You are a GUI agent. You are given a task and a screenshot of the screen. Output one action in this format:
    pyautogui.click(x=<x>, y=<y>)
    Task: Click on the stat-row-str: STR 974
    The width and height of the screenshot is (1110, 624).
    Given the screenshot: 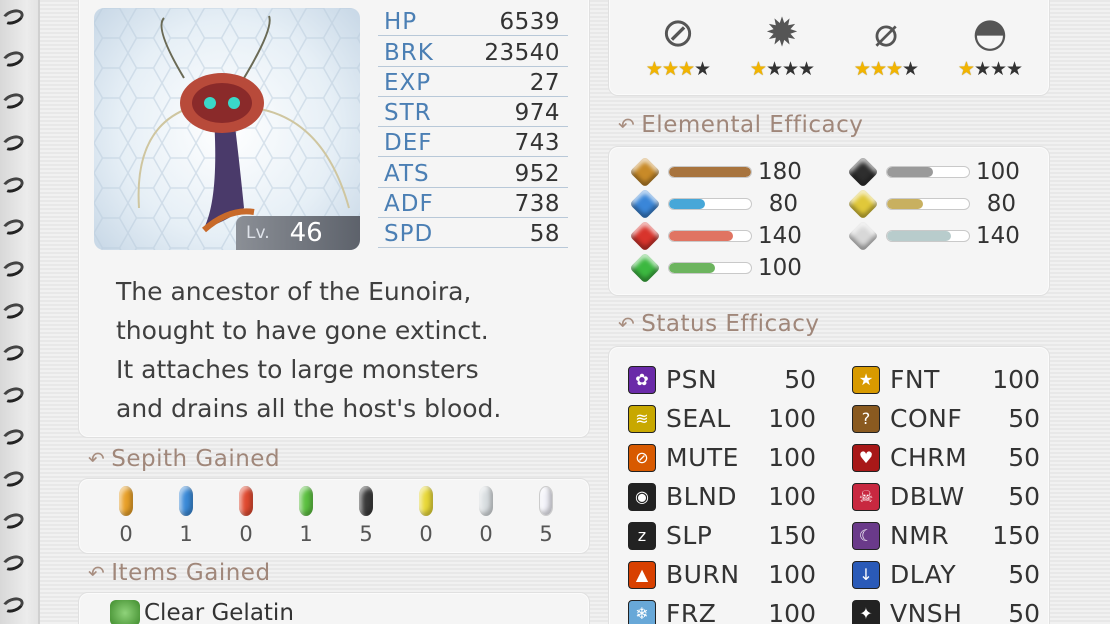 What is the action you would take?
    pyautogui.click(x=473, y=112)
    